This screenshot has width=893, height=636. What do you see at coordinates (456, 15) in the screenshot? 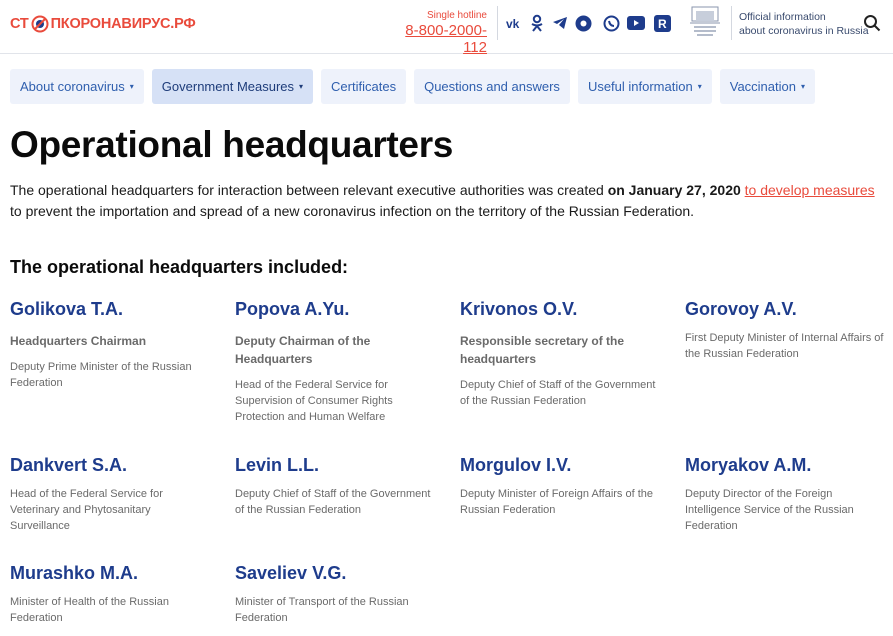
I see `hotline-caption: Single hotline` at bounding box center [456, 15].